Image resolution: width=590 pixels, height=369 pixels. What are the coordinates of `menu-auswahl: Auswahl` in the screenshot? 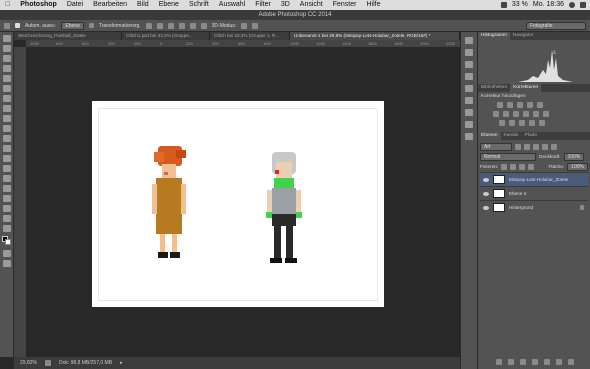 It's located at (232, 5).